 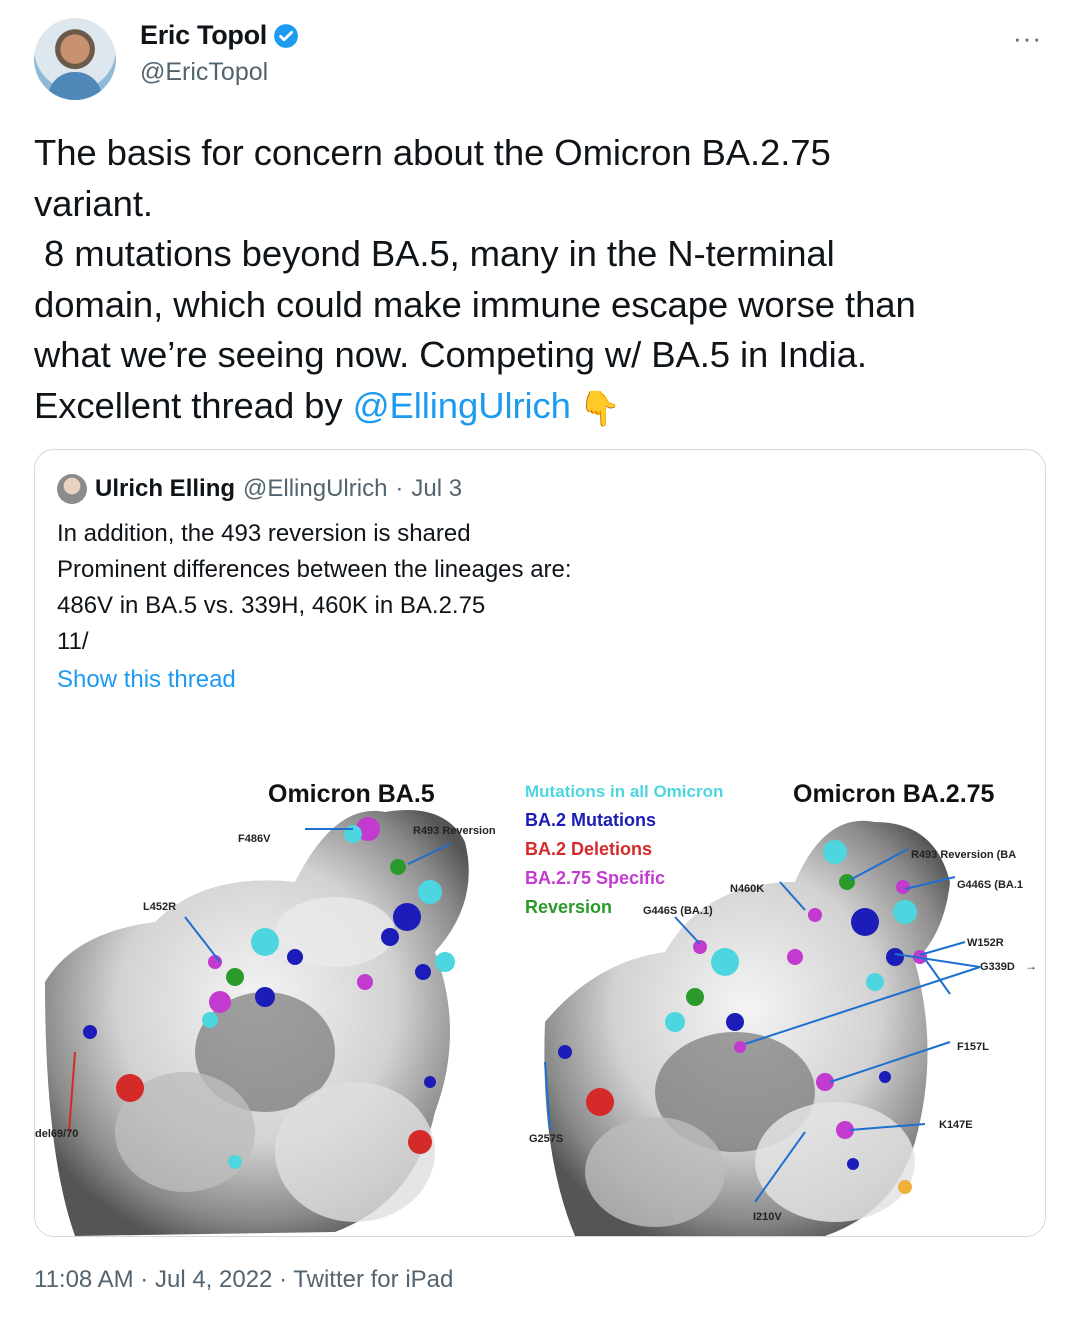 I want to click on label-g339d: G339D, so click(x=997, y=967).